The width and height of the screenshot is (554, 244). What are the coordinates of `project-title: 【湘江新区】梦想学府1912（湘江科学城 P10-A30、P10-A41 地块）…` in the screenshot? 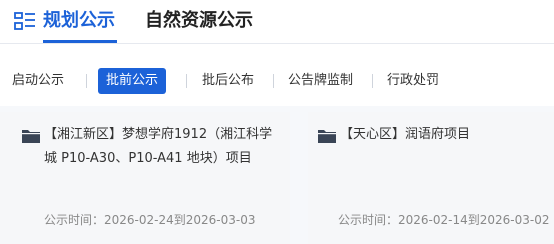 It's located at (164, 147).